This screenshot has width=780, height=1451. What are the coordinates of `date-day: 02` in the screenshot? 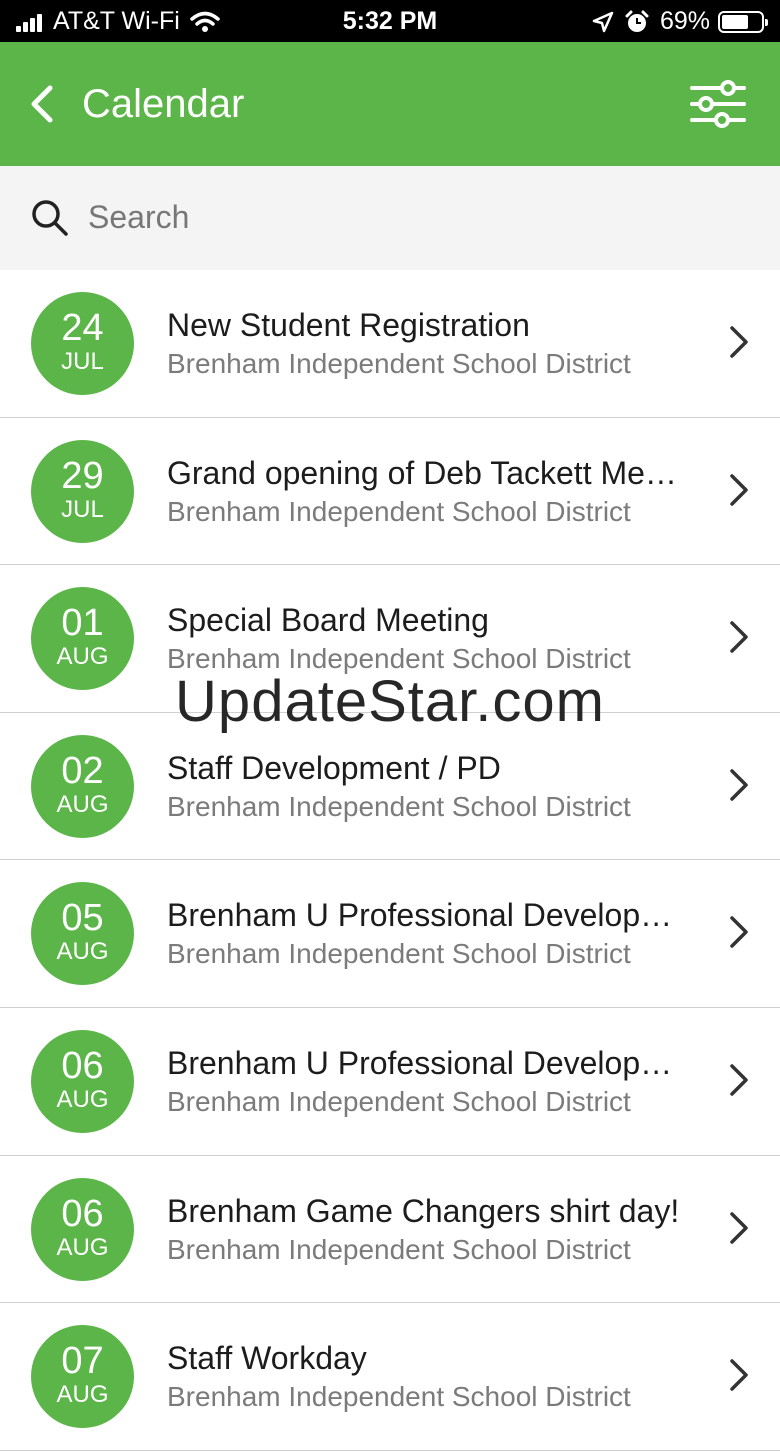 It's located at (82, 770).